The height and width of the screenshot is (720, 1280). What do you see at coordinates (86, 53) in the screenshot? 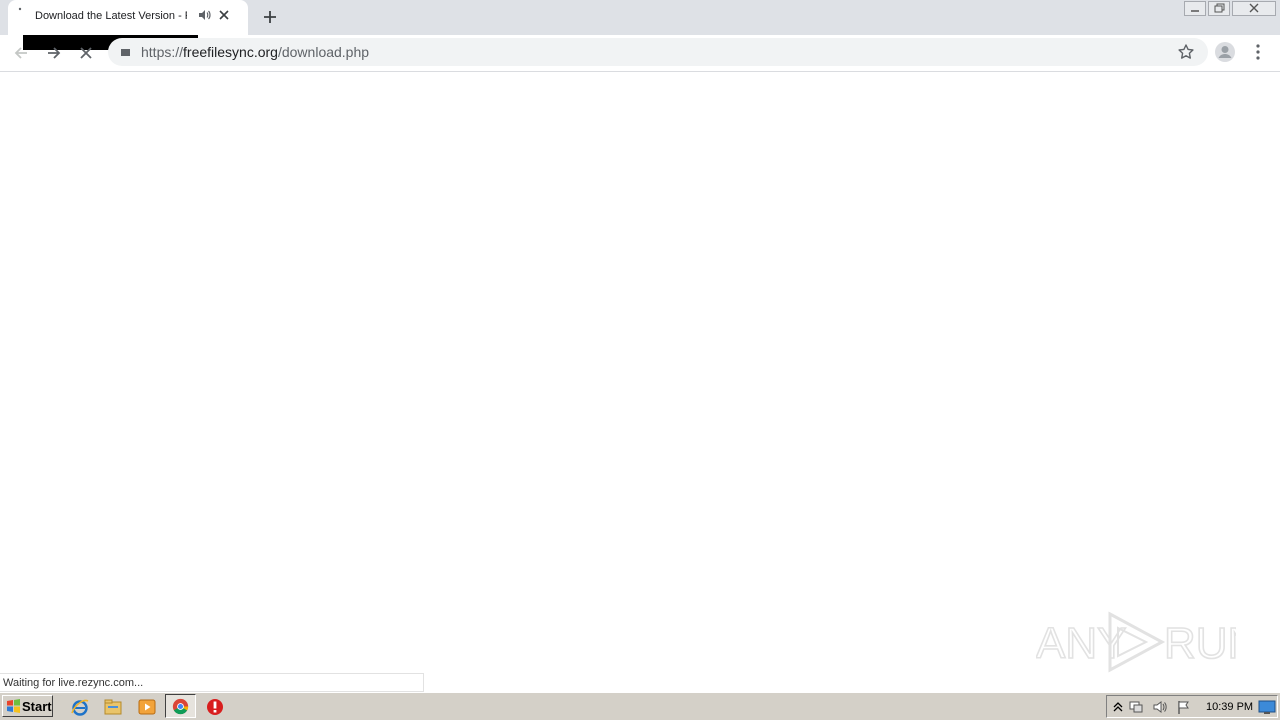
I see `stop-loading-icon` at bounding box center [86, 53].